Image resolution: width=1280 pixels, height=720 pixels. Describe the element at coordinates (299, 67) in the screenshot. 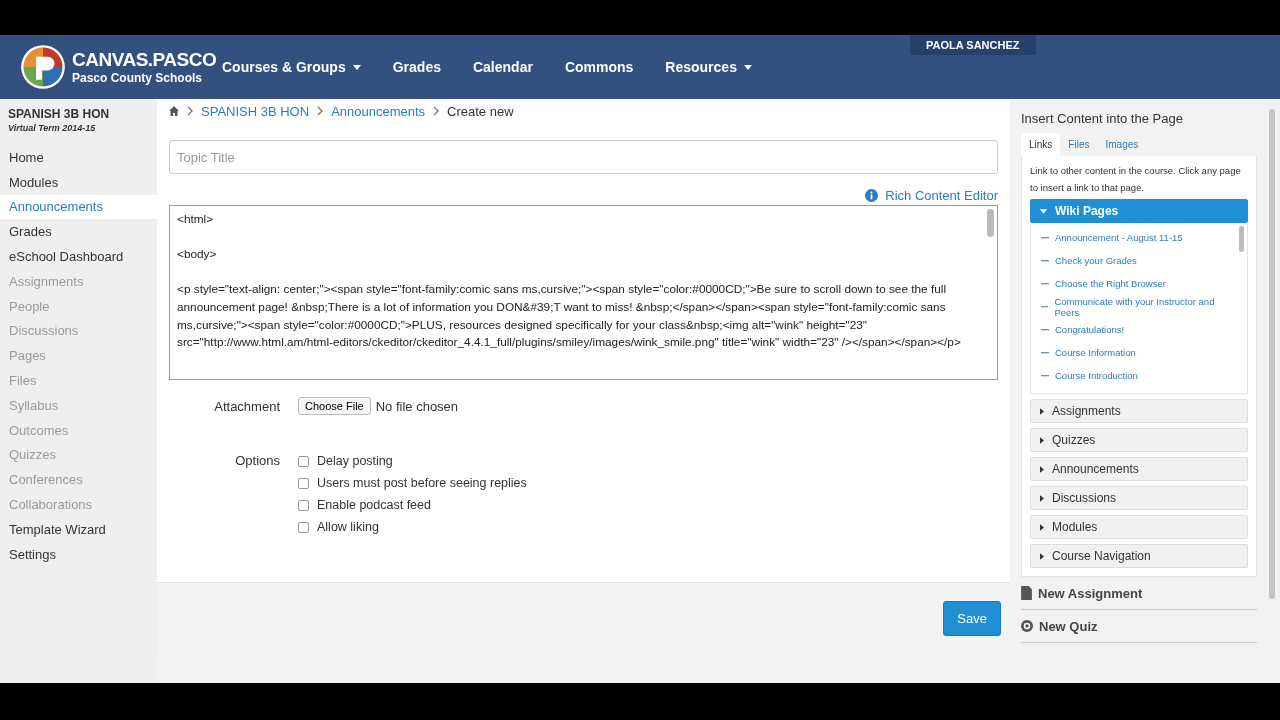

I see `nav-link: Courses & Groups` at that location.